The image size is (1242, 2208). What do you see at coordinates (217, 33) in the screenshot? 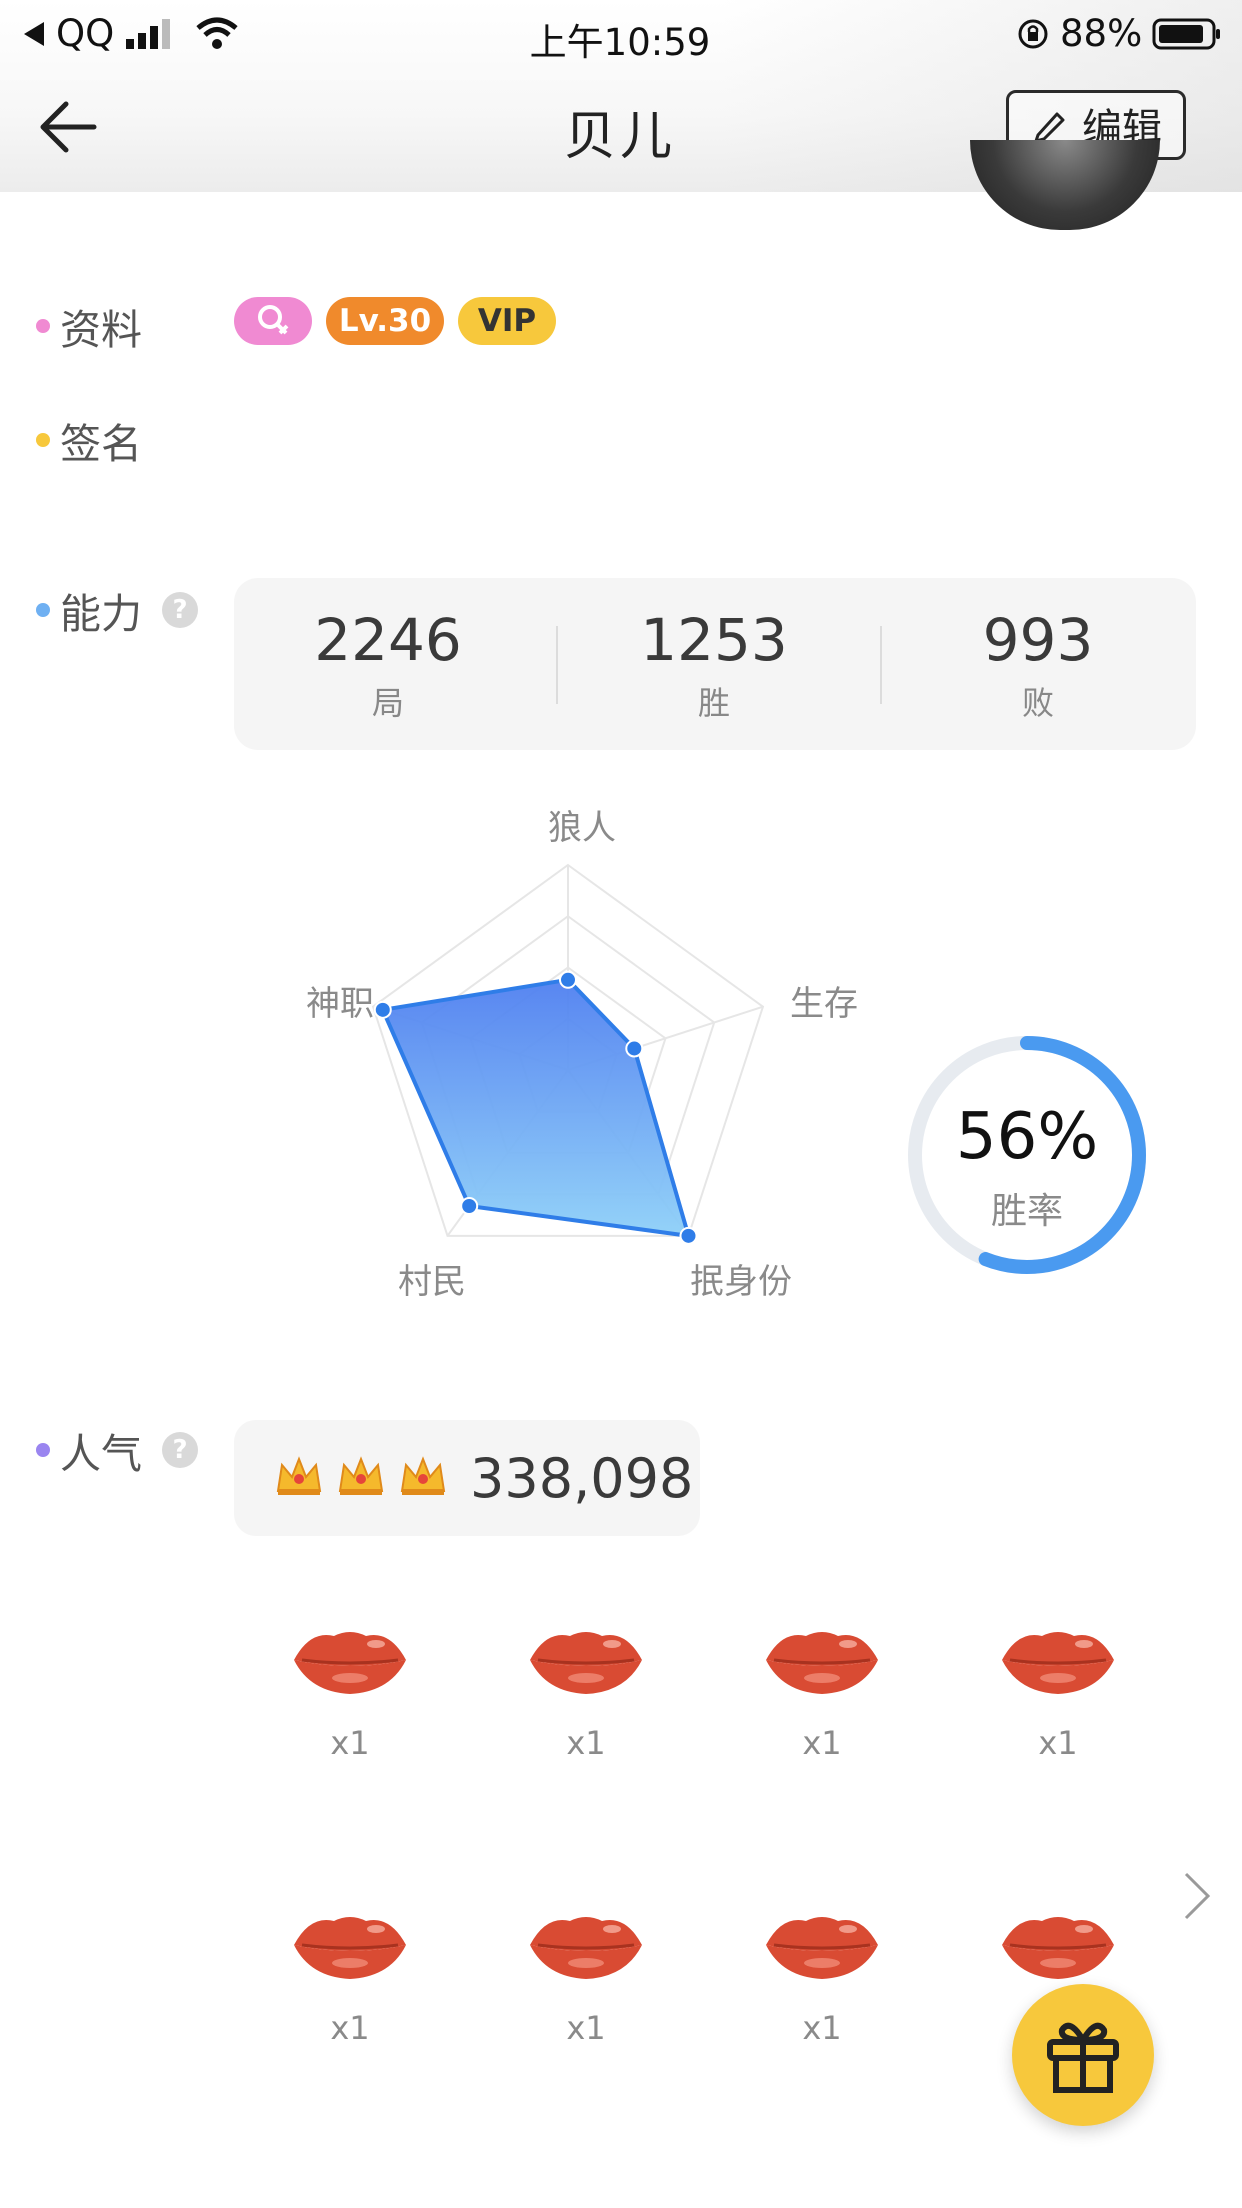
I see `wifi-icon` at bounding box center [217, 33].